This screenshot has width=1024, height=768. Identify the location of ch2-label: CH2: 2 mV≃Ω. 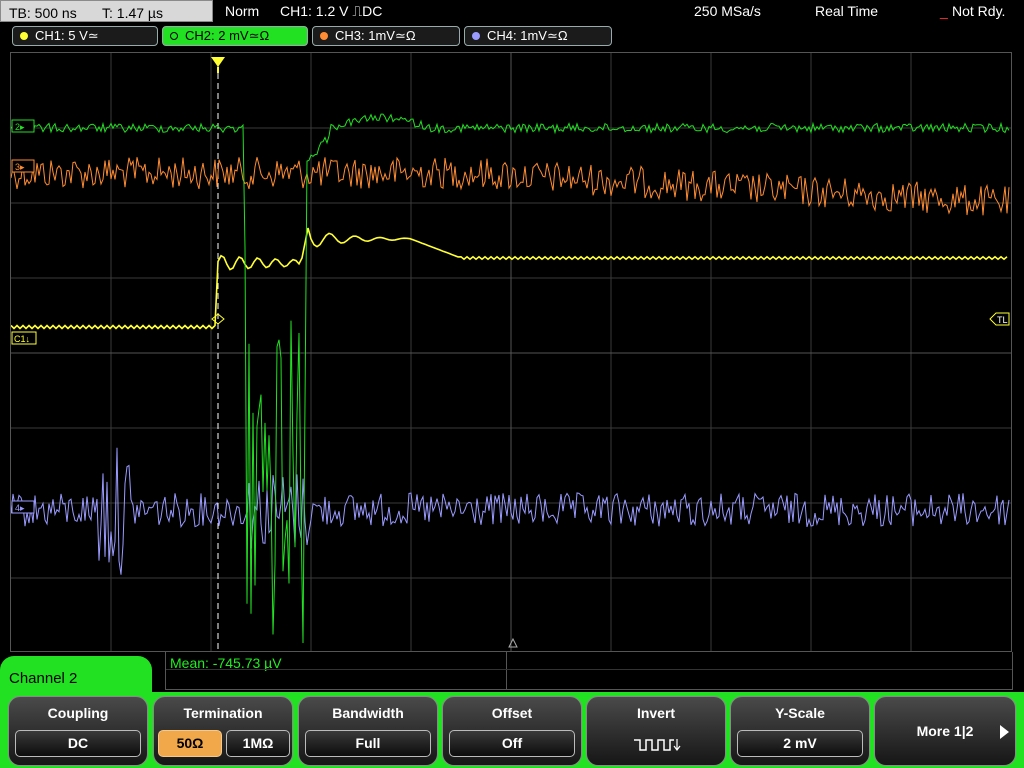
(227, 35).